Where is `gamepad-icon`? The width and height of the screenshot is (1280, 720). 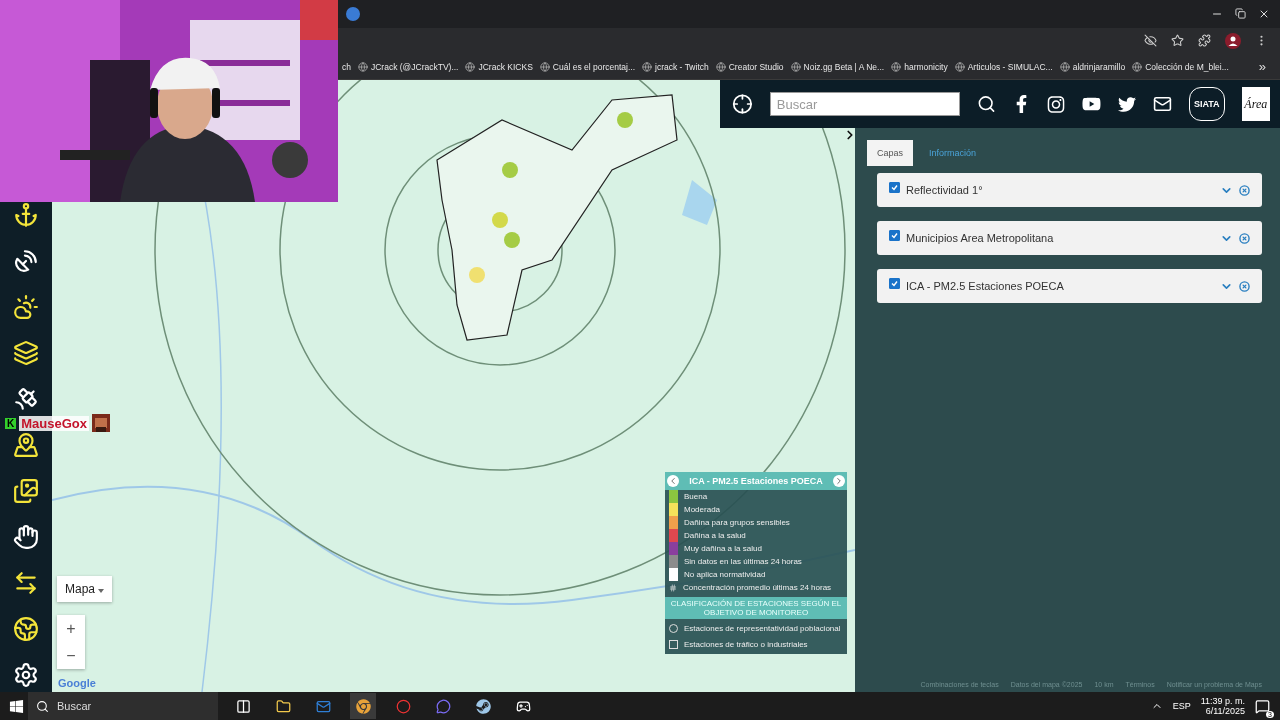
gamepad-icon is located at coordinates (523, 706).